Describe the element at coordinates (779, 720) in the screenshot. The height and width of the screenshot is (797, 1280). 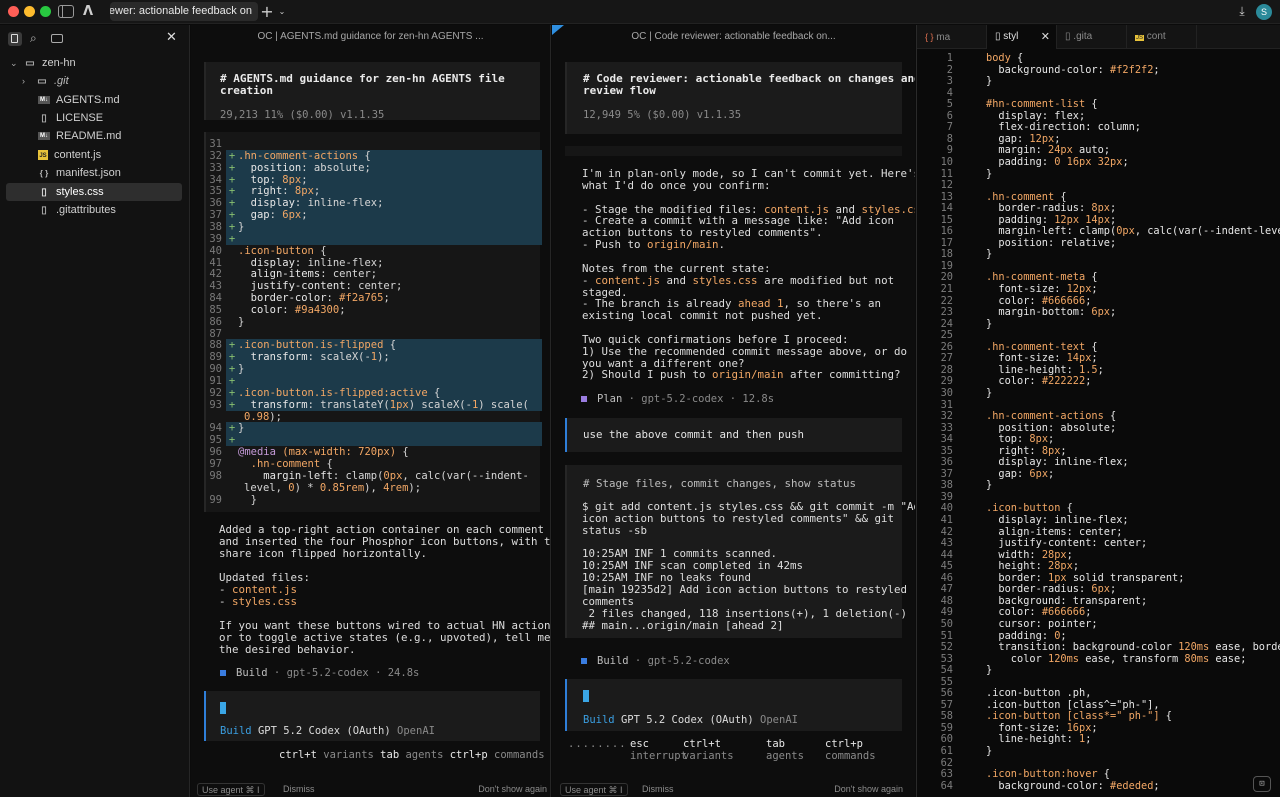
I see `input-provider: OpenAI` at that location.